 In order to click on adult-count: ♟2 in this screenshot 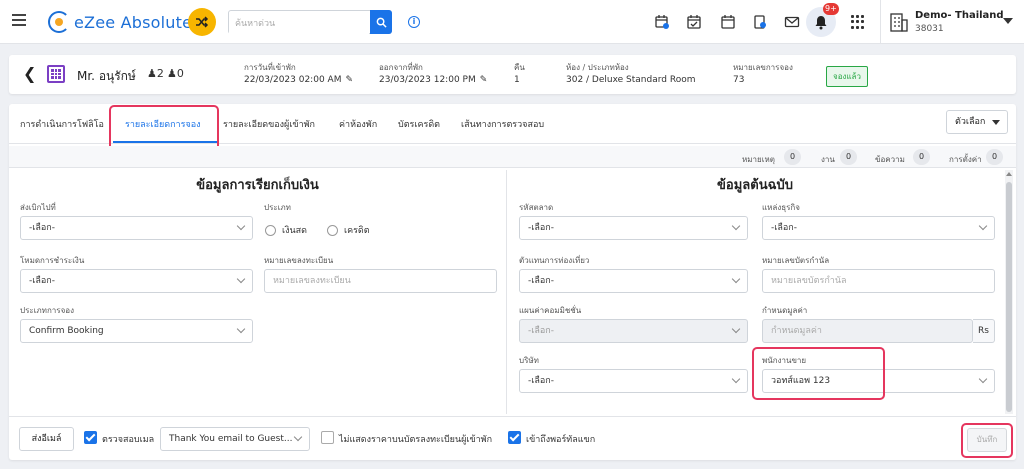, I will do `click(155, 73)`.